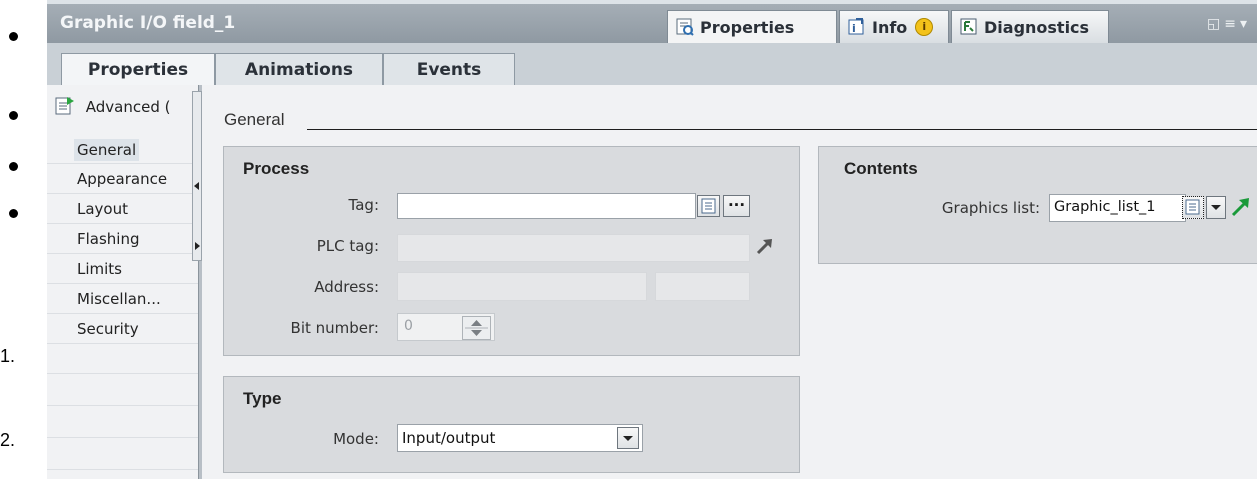 Image resolution: width=1257 pixels, height=479 pixels. Describe the element at coordinates (363, 205) in the screenshot. I see `tag-label: Tag:` at that location.